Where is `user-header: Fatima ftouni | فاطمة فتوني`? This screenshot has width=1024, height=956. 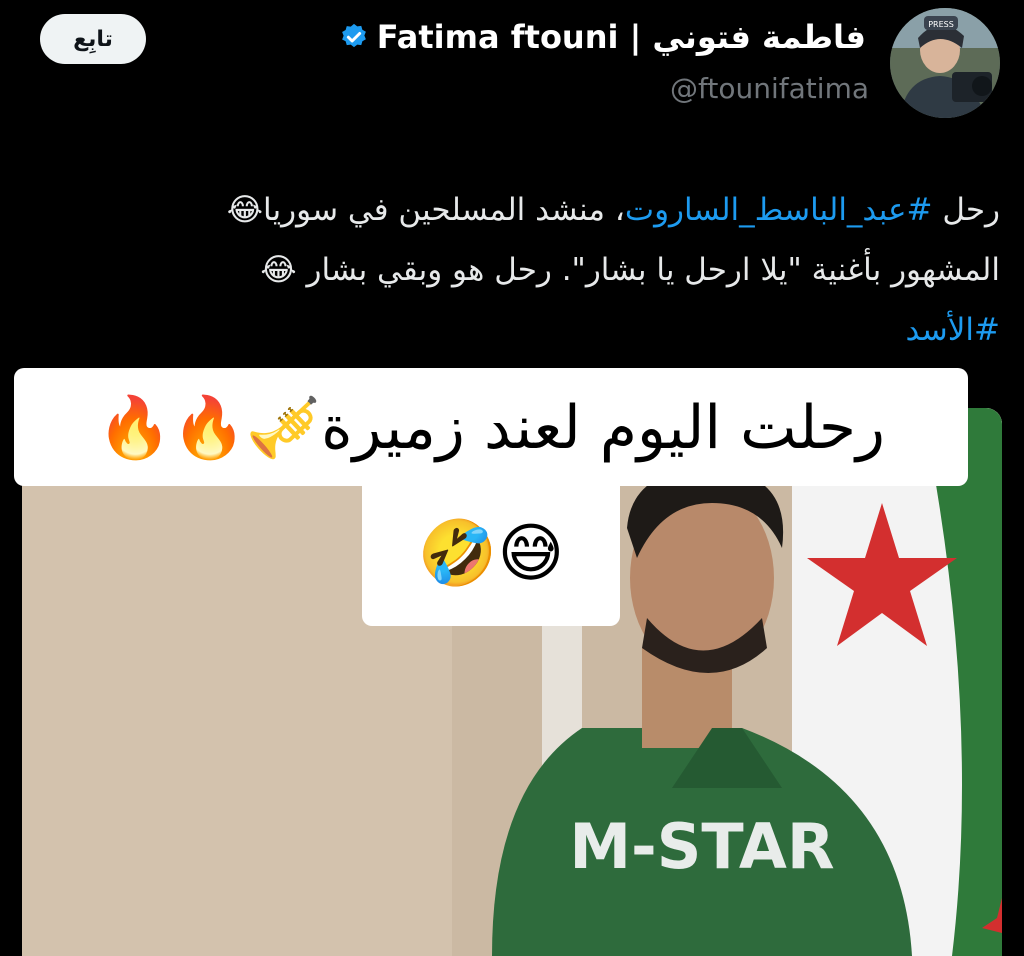
user-header: Fatima ftouni | فاطمة فتوني is located at coordinates (602, 37).